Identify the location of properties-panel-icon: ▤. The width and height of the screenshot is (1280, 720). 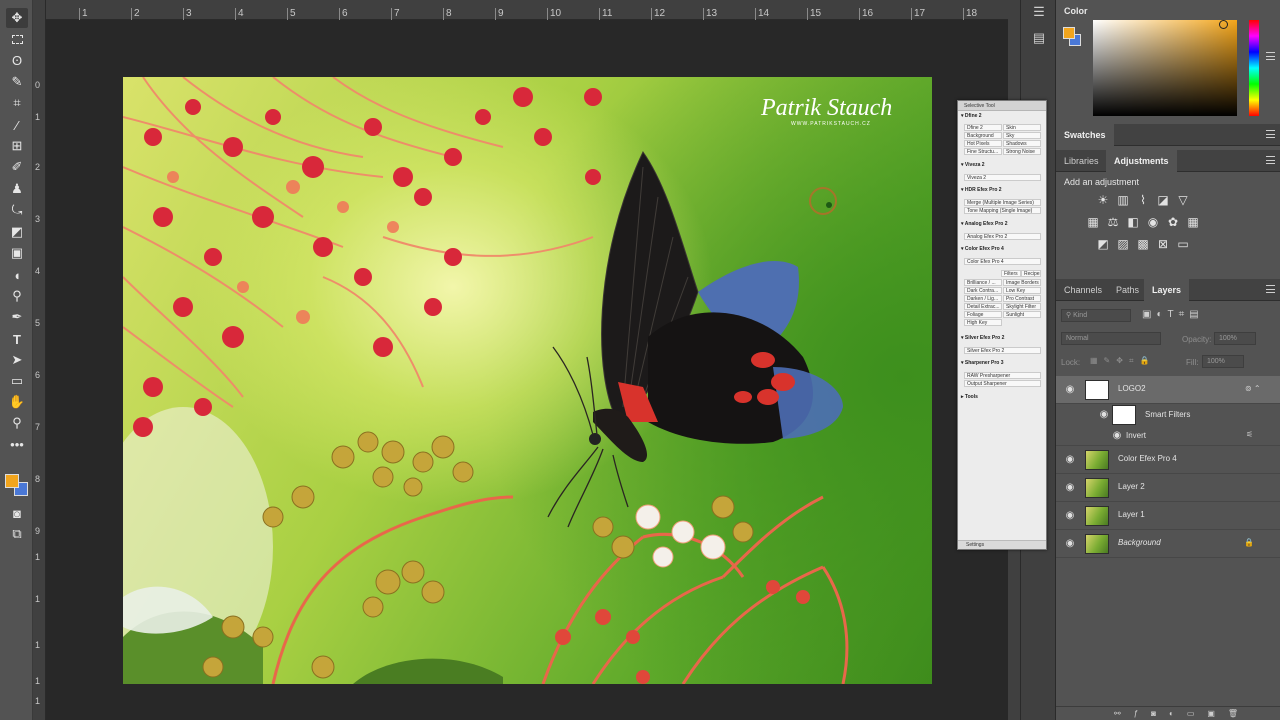
(1039, 38).